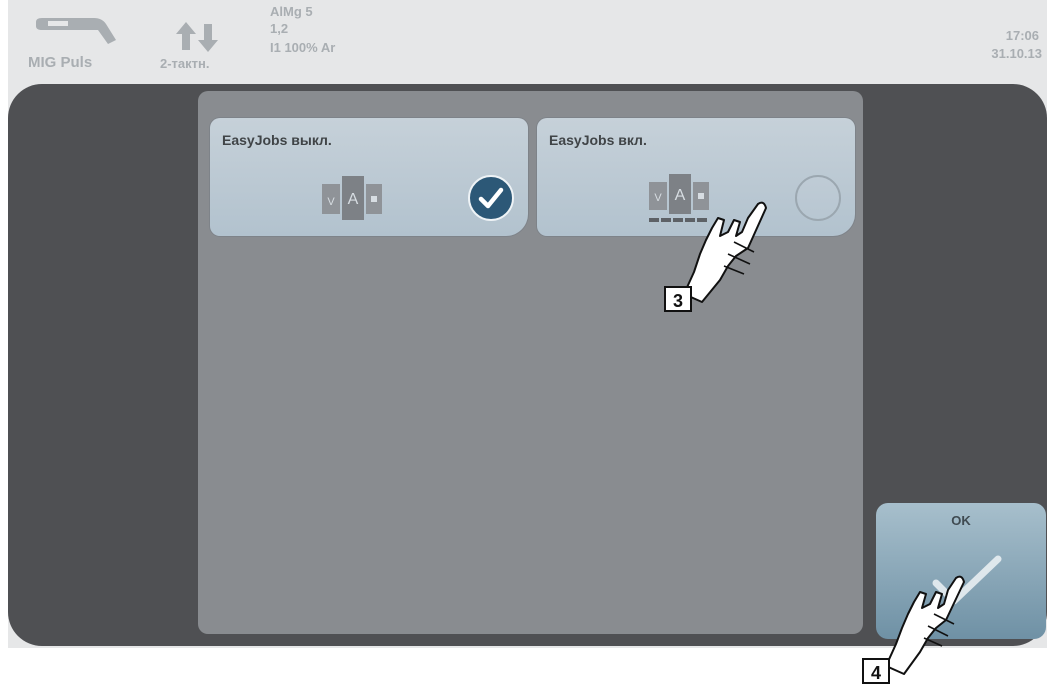  I want to click on up-down-arrows-icon, so click(197, 37).